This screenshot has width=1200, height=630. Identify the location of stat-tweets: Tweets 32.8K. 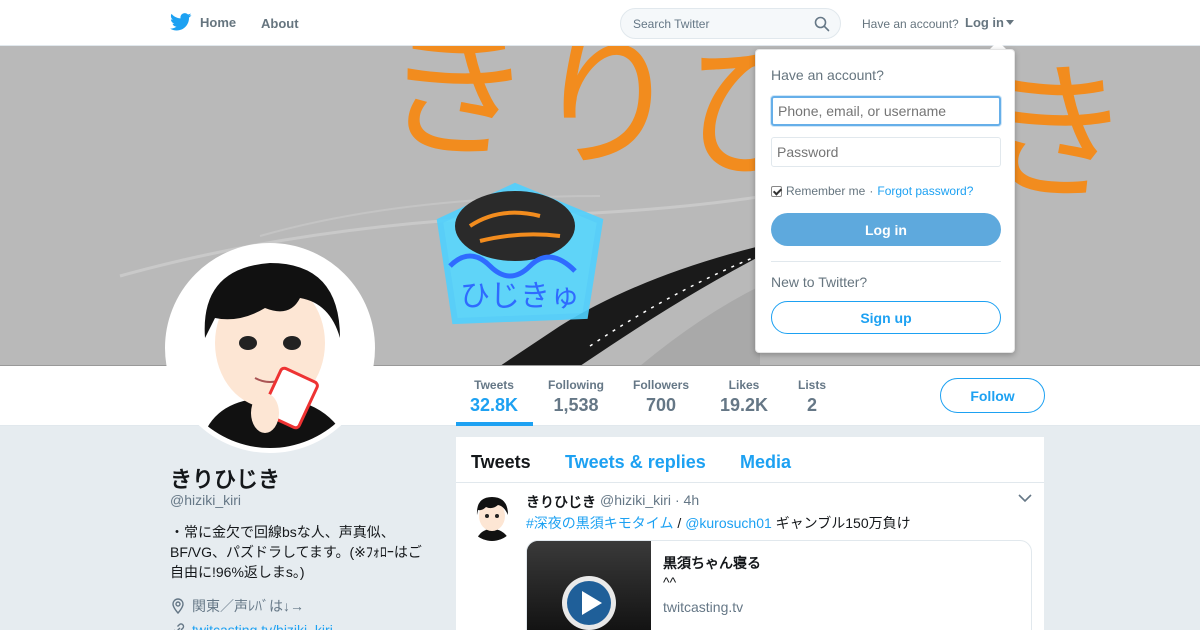
(494, 397).